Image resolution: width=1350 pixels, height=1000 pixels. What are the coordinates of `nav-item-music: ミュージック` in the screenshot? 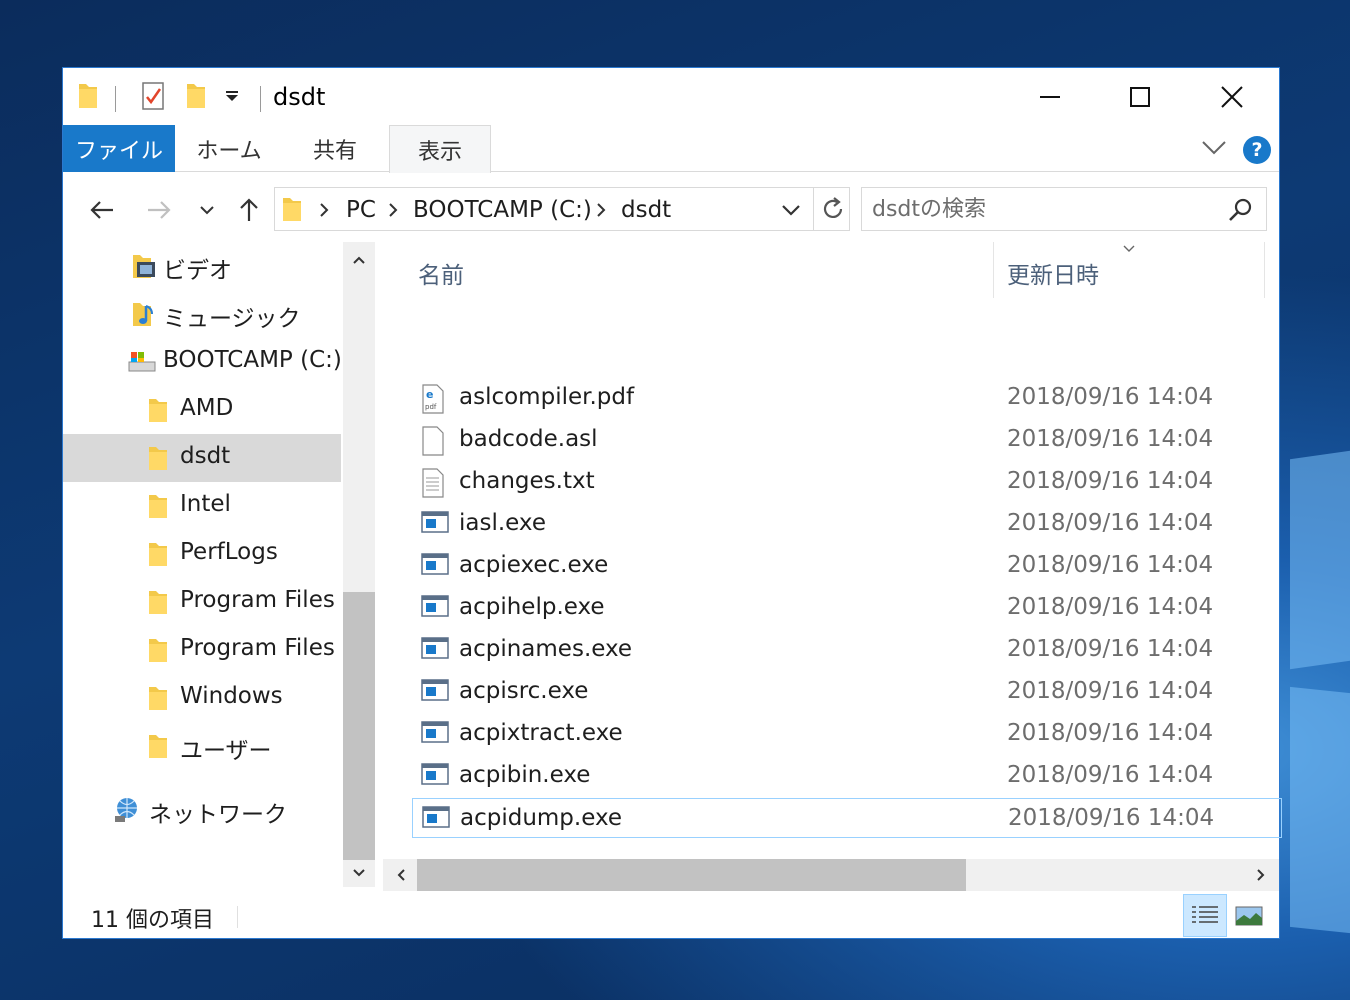 It's located at (202, 314).